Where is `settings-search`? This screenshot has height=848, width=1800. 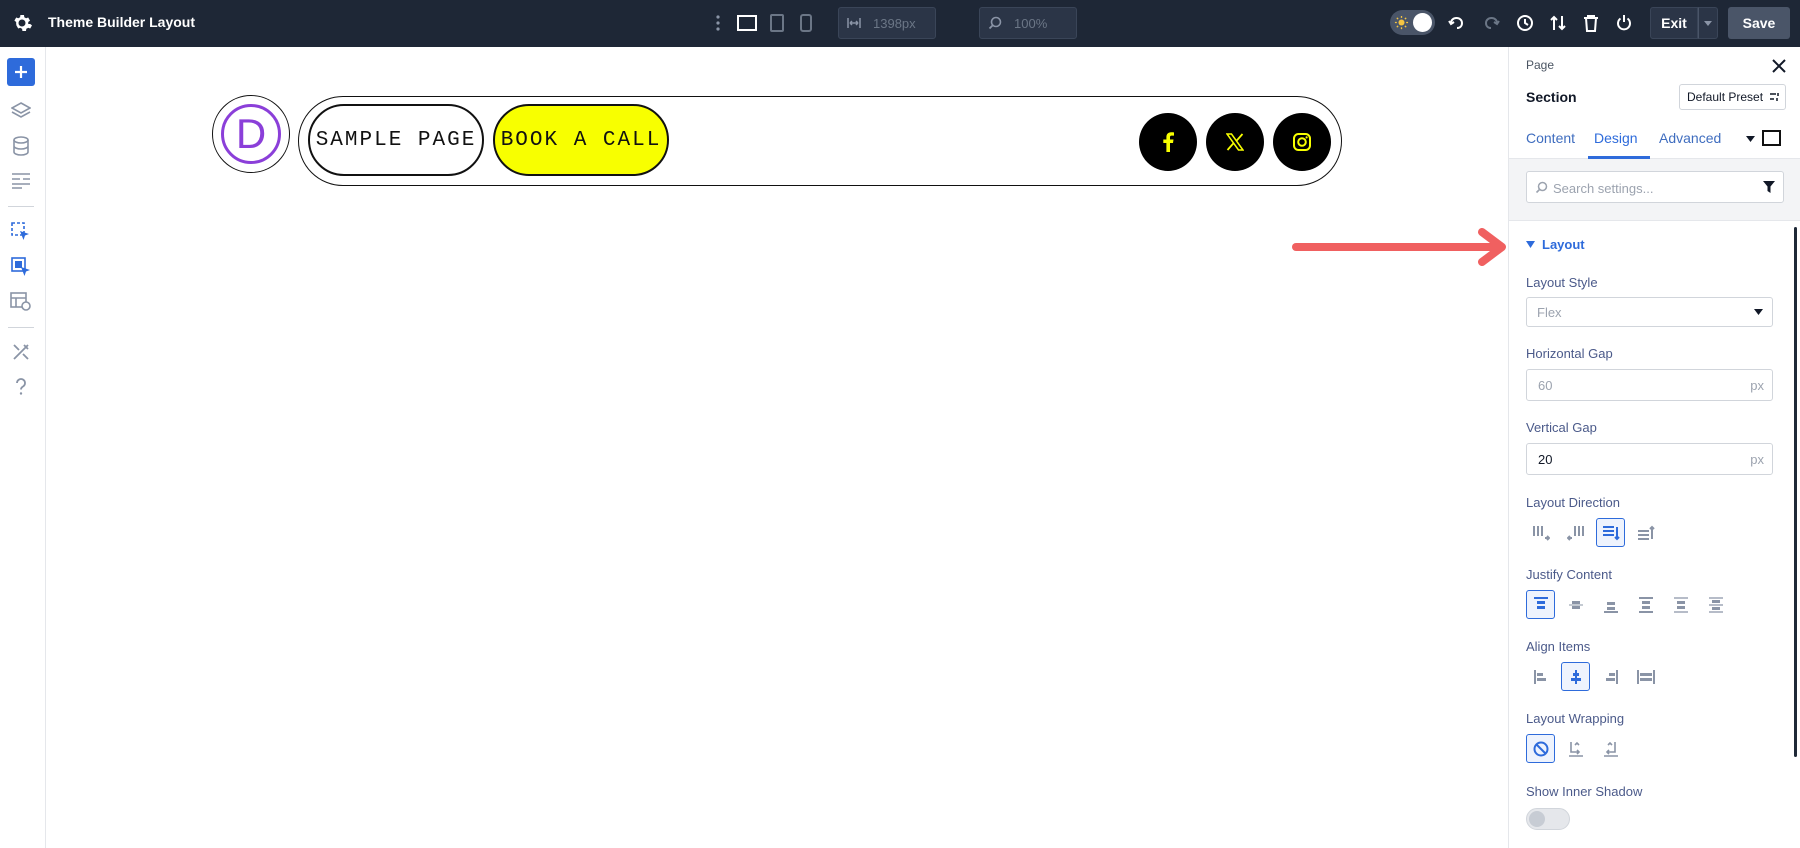
settings-search is located at coordinates (1655, 187).